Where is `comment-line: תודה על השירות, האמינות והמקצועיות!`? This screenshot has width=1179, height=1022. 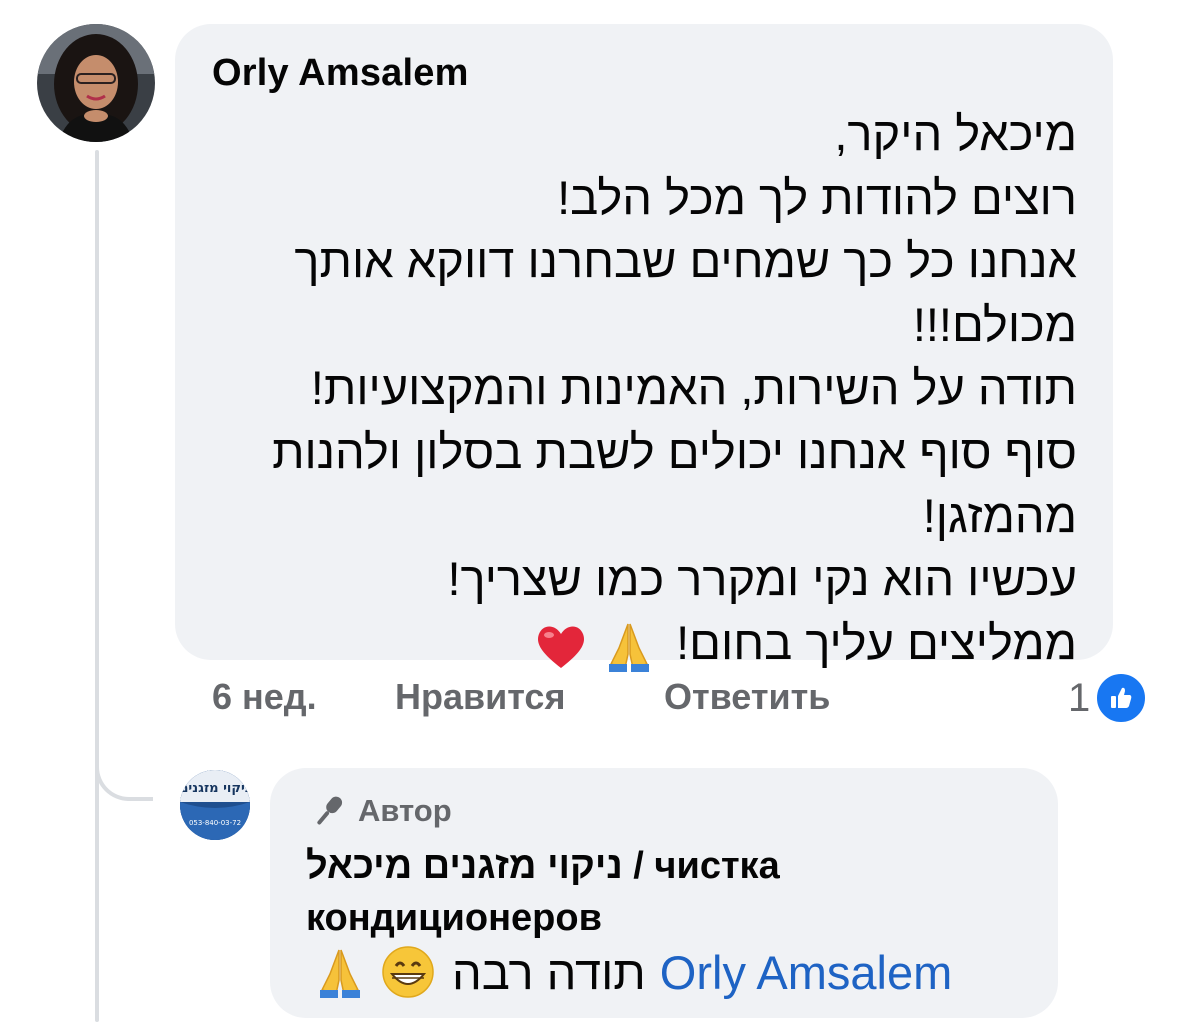 comment-line: תודה על השירות, האמינות והמקצועיות! is located at coordinates (693, 388).